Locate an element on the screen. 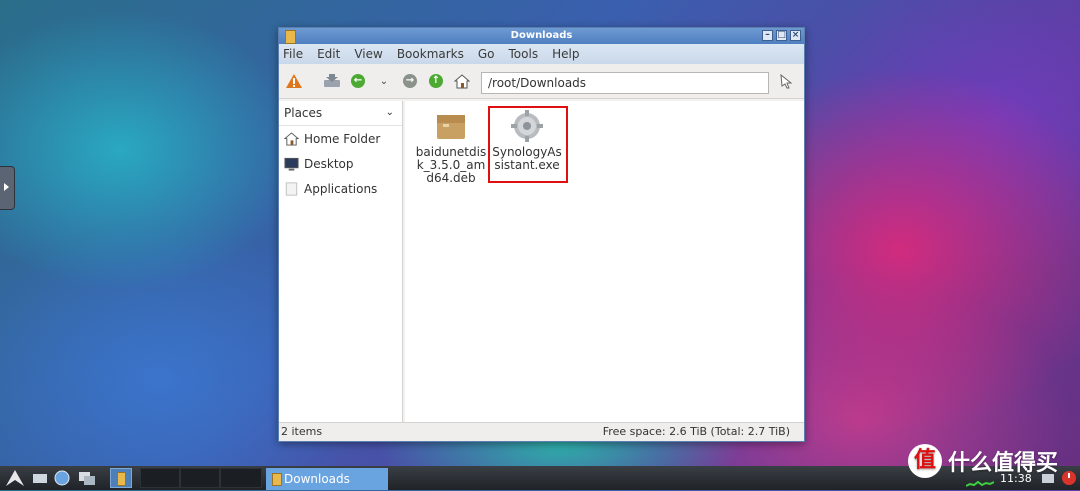 The height and width of the screenshot is (491, 1080). bookmark-location-button is located at coordinates (786, 81).